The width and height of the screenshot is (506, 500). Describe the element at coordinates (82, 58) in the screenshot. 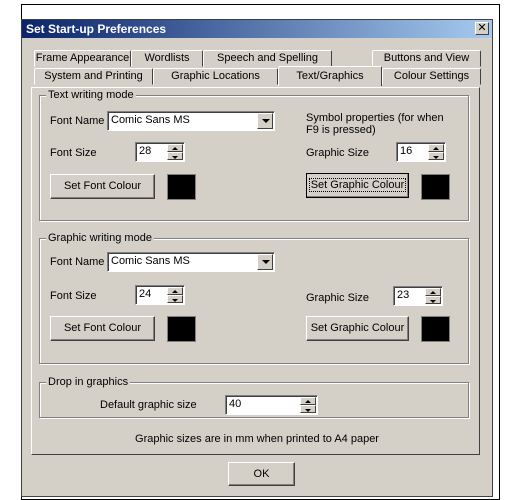

I see `tab-frame-appearance: Frame Appearance` at that location.